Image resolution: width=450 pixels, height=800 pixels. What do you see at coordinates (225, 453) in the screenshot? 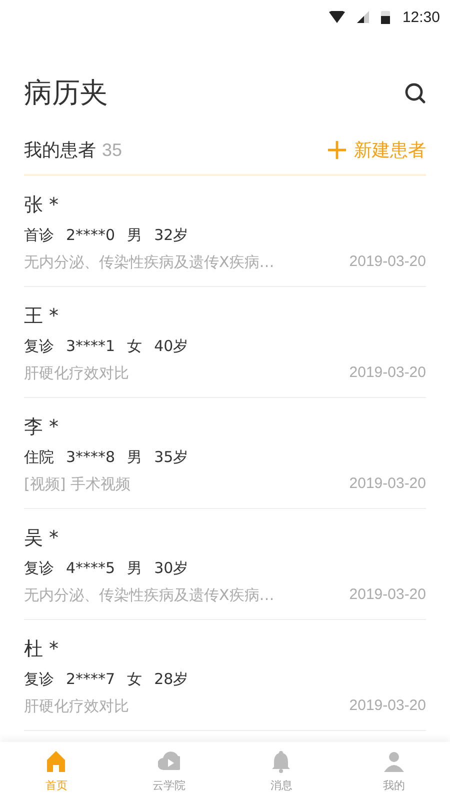
I see `patient-row: 李 * 住院 3****8 男 35岁 [视频] 手术视频 2019-03-20` at bounding box center [225, 453].